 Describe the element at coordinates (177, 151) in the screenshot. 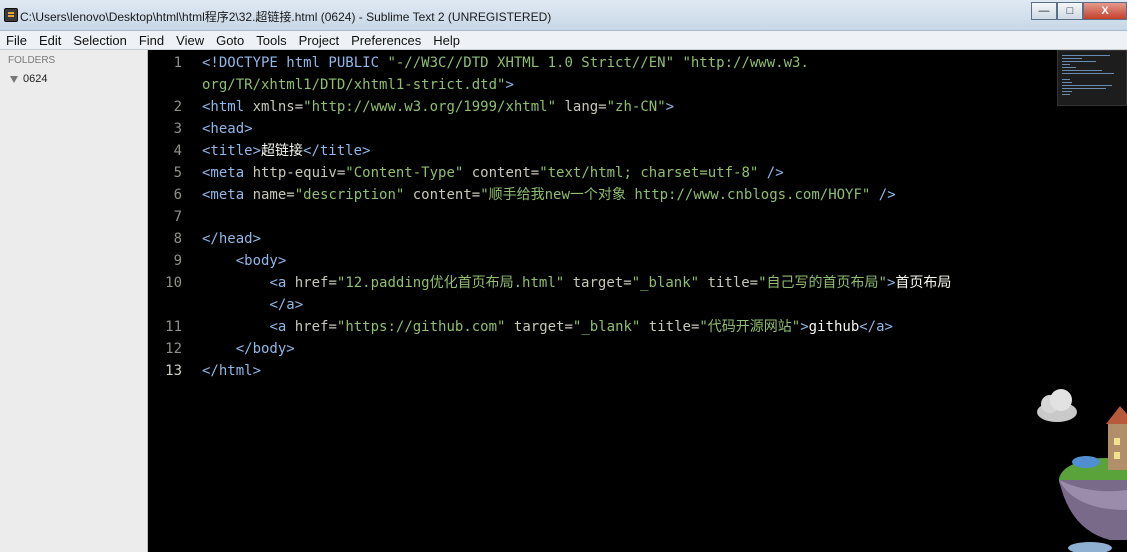

I see `line-number: 4` at that location.